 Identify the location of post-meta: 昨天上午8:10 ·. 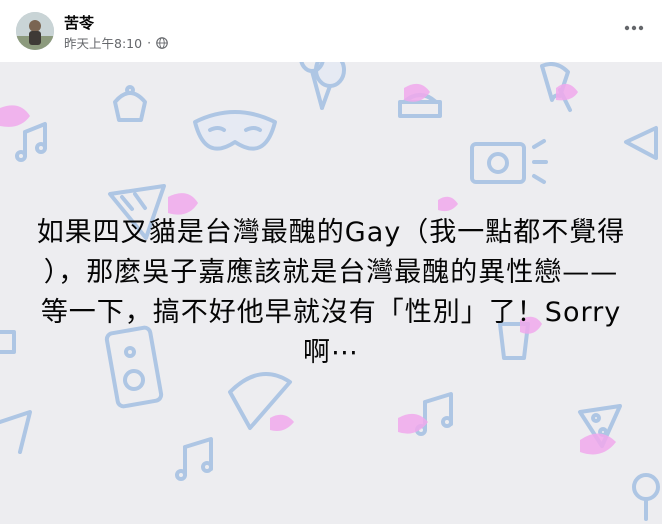
(116, 42).